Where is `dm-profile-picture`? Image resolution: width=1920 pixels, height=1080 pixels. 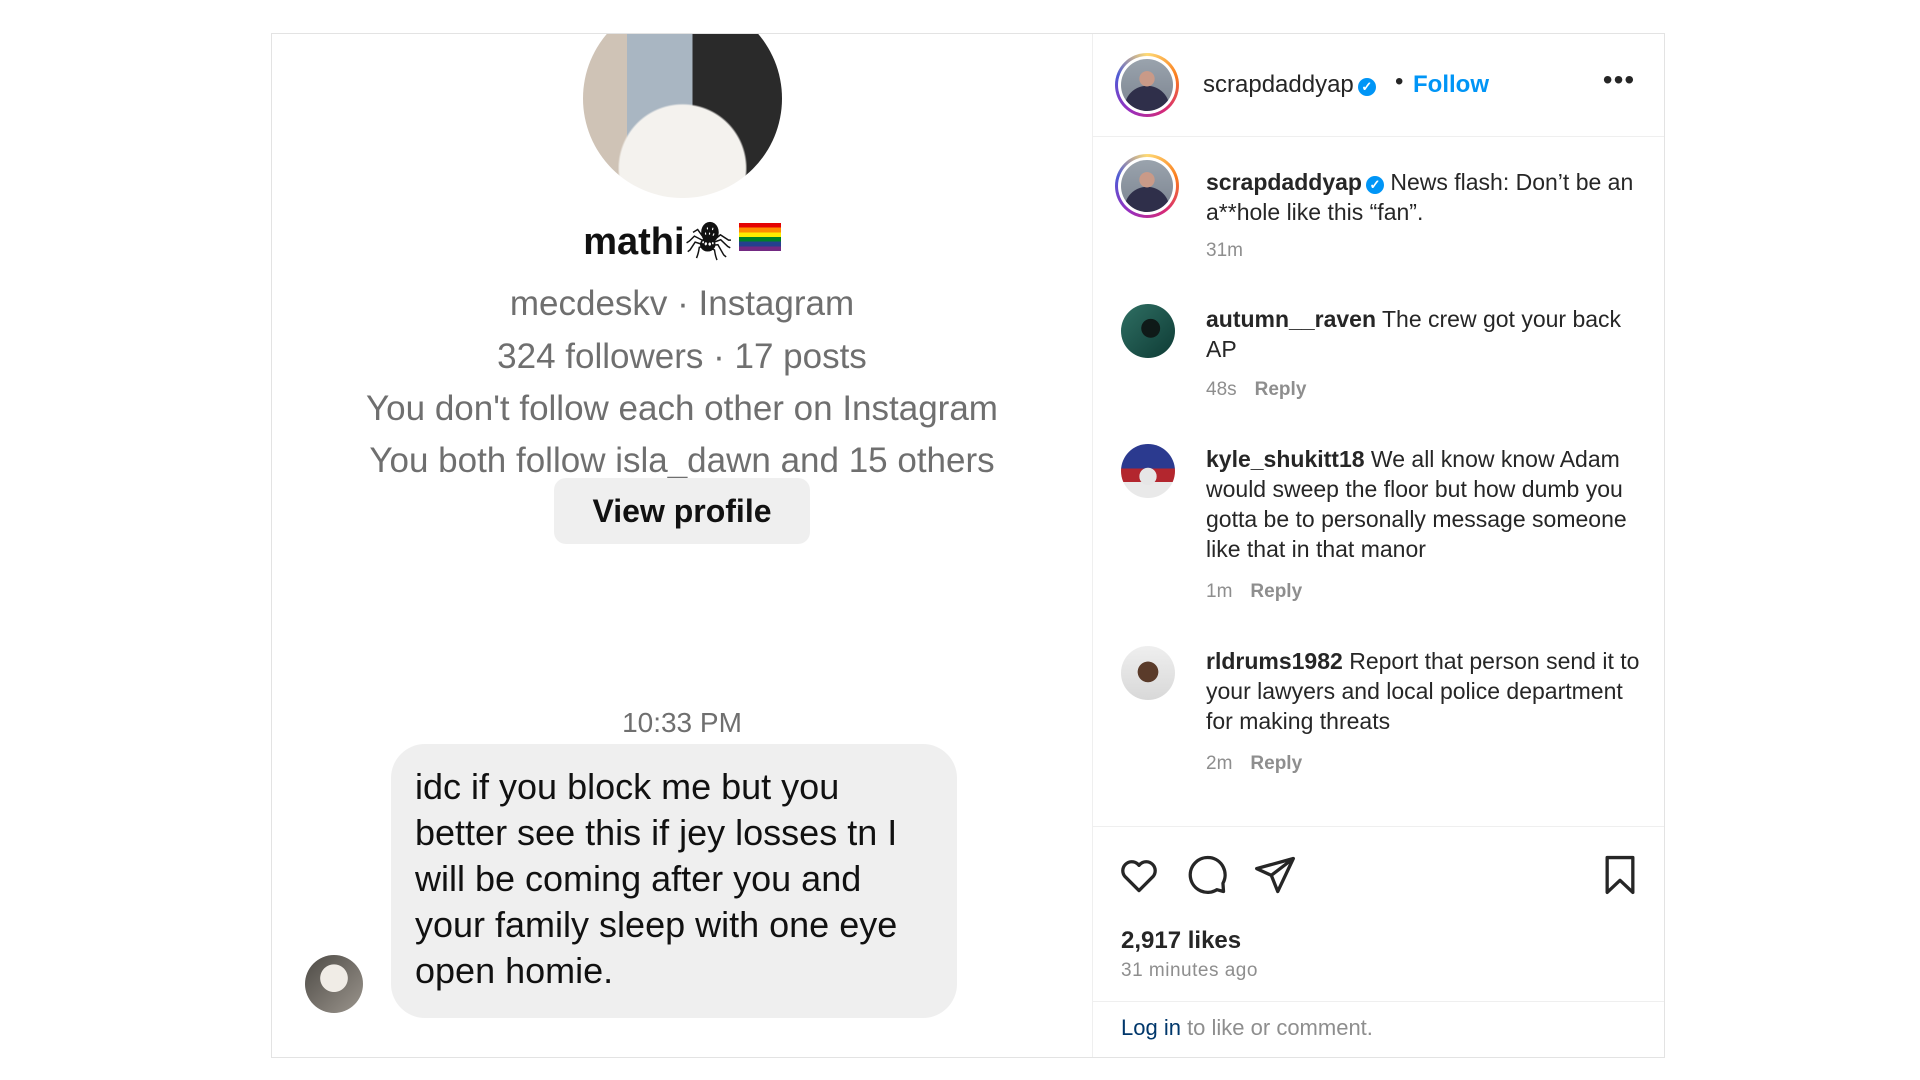
dm-profile-picture is located at coordinates (682, 116).